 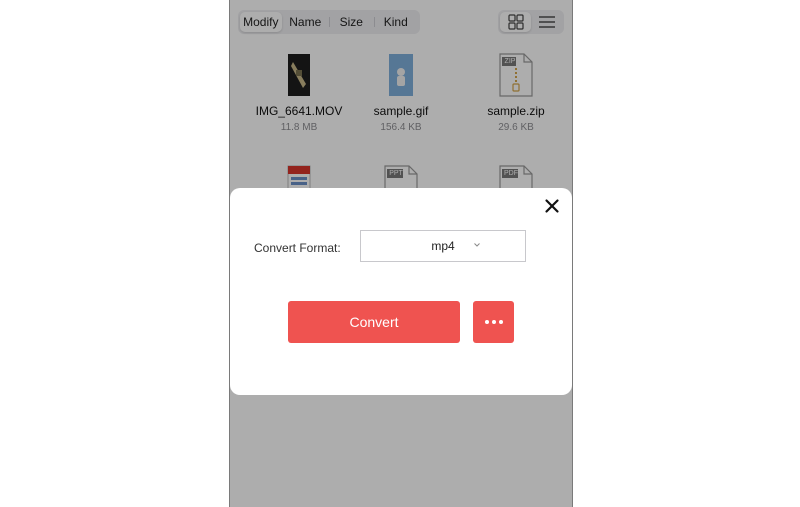 I want to click on more-dots-icon, so click(x=493, y=322).